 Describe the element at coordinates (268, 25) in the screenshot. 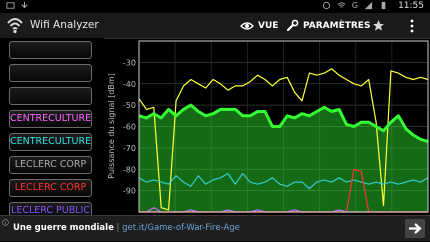

I see `view-label: VUE` at that location.